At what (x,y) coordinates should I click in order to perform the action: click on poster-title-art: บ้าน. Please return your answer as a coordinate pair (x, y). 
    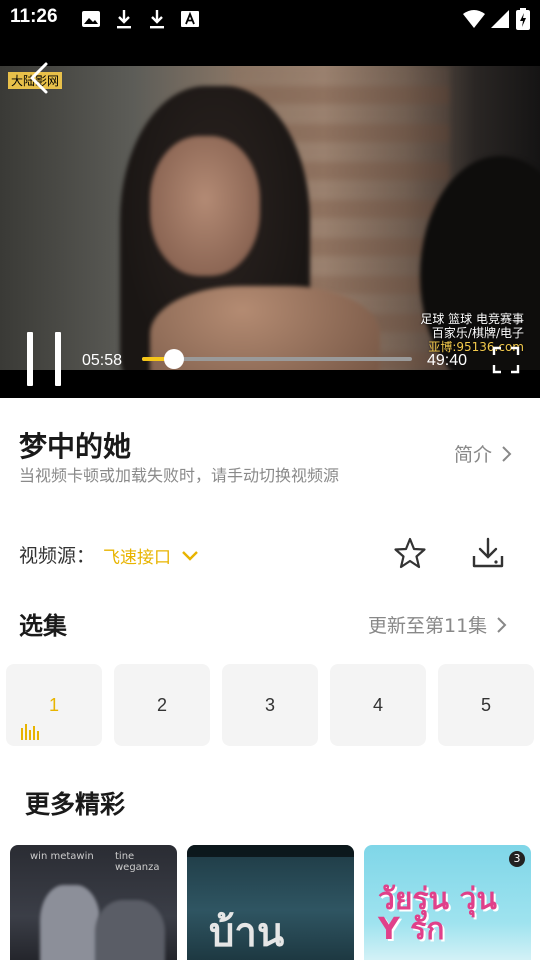
    Looking at the image, I should click on (247, 933).